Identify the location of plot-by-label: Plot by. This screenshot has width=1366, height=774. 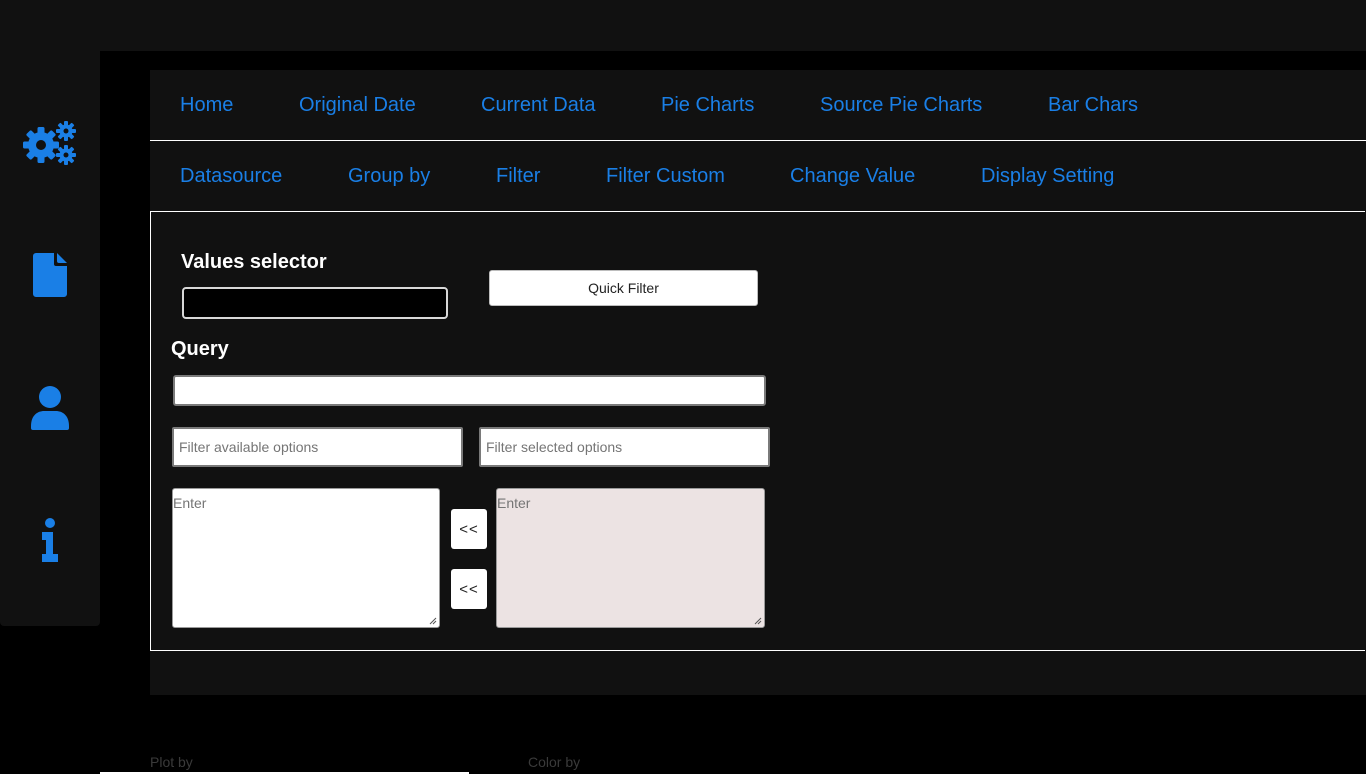
(171, 762).